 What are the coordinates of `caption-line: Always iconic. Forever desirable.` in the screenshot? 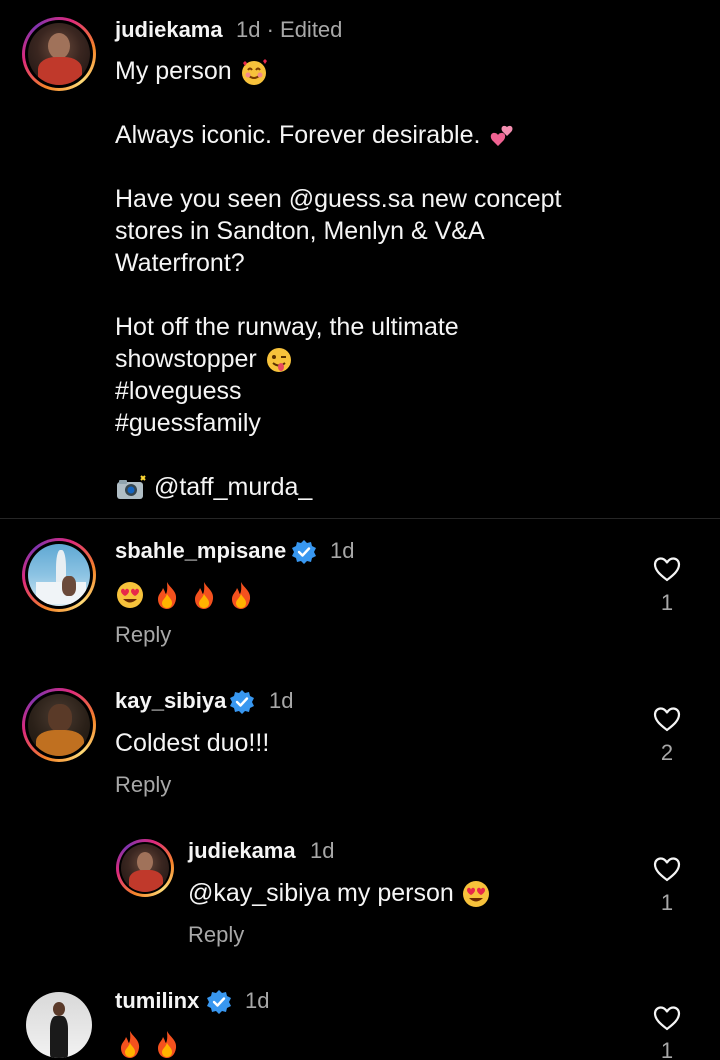 It's located at (316, 135).